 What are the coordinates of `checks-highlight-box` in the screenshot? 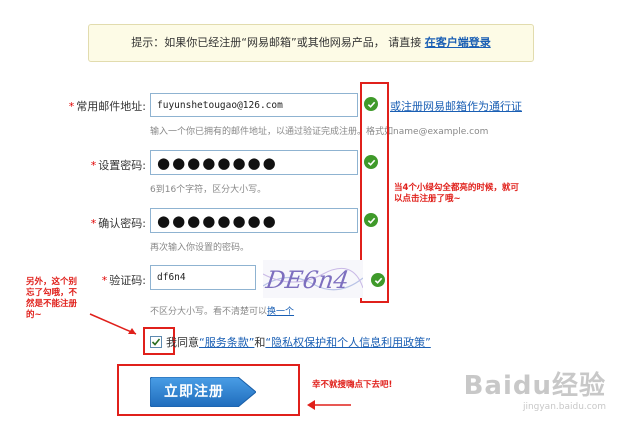 It's located at (374, 192).